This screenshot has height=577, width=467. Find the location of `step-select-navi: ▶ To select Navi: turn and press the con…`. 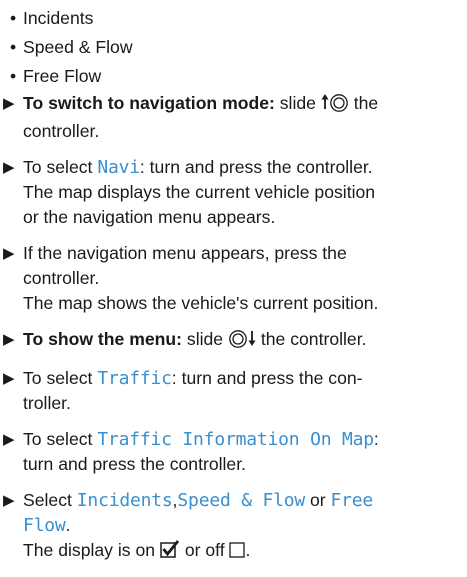

step-select-navi: ▶ To select Navi: turn and press the con… is located at coordinates (189, 192).